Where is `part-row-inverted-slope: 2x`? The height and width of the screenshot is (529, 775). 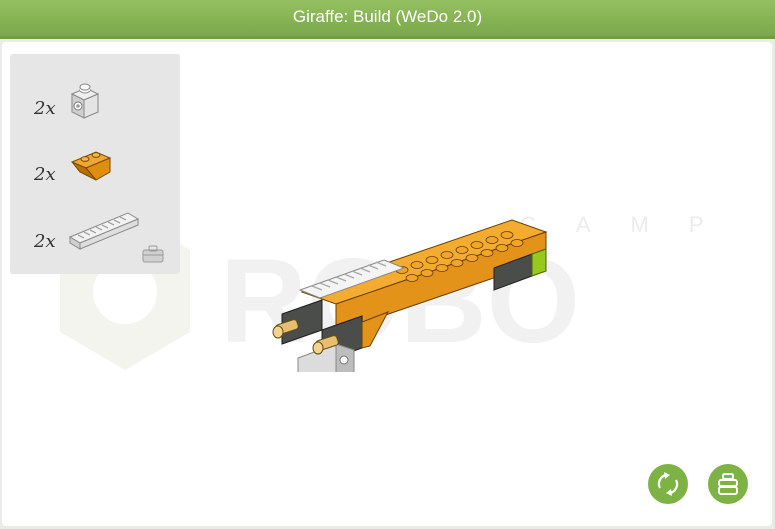 part-row-inverted-slope: 2x is located at coordinates (95, 172).